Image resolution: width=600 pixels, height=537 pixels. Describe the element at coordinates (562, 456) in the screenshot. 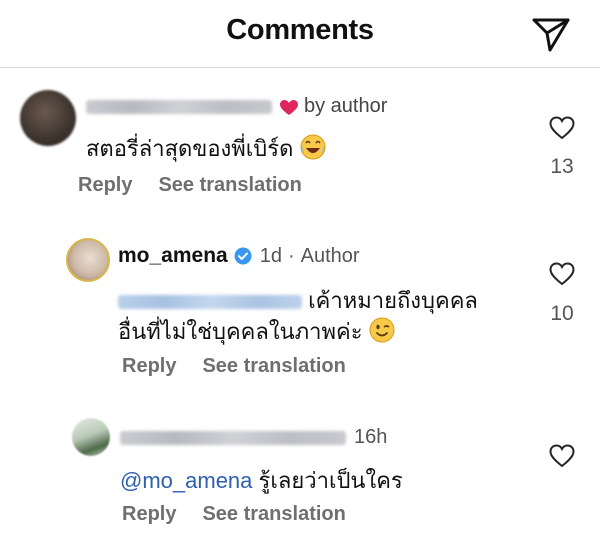

I see `like-heart-icon` at that location.